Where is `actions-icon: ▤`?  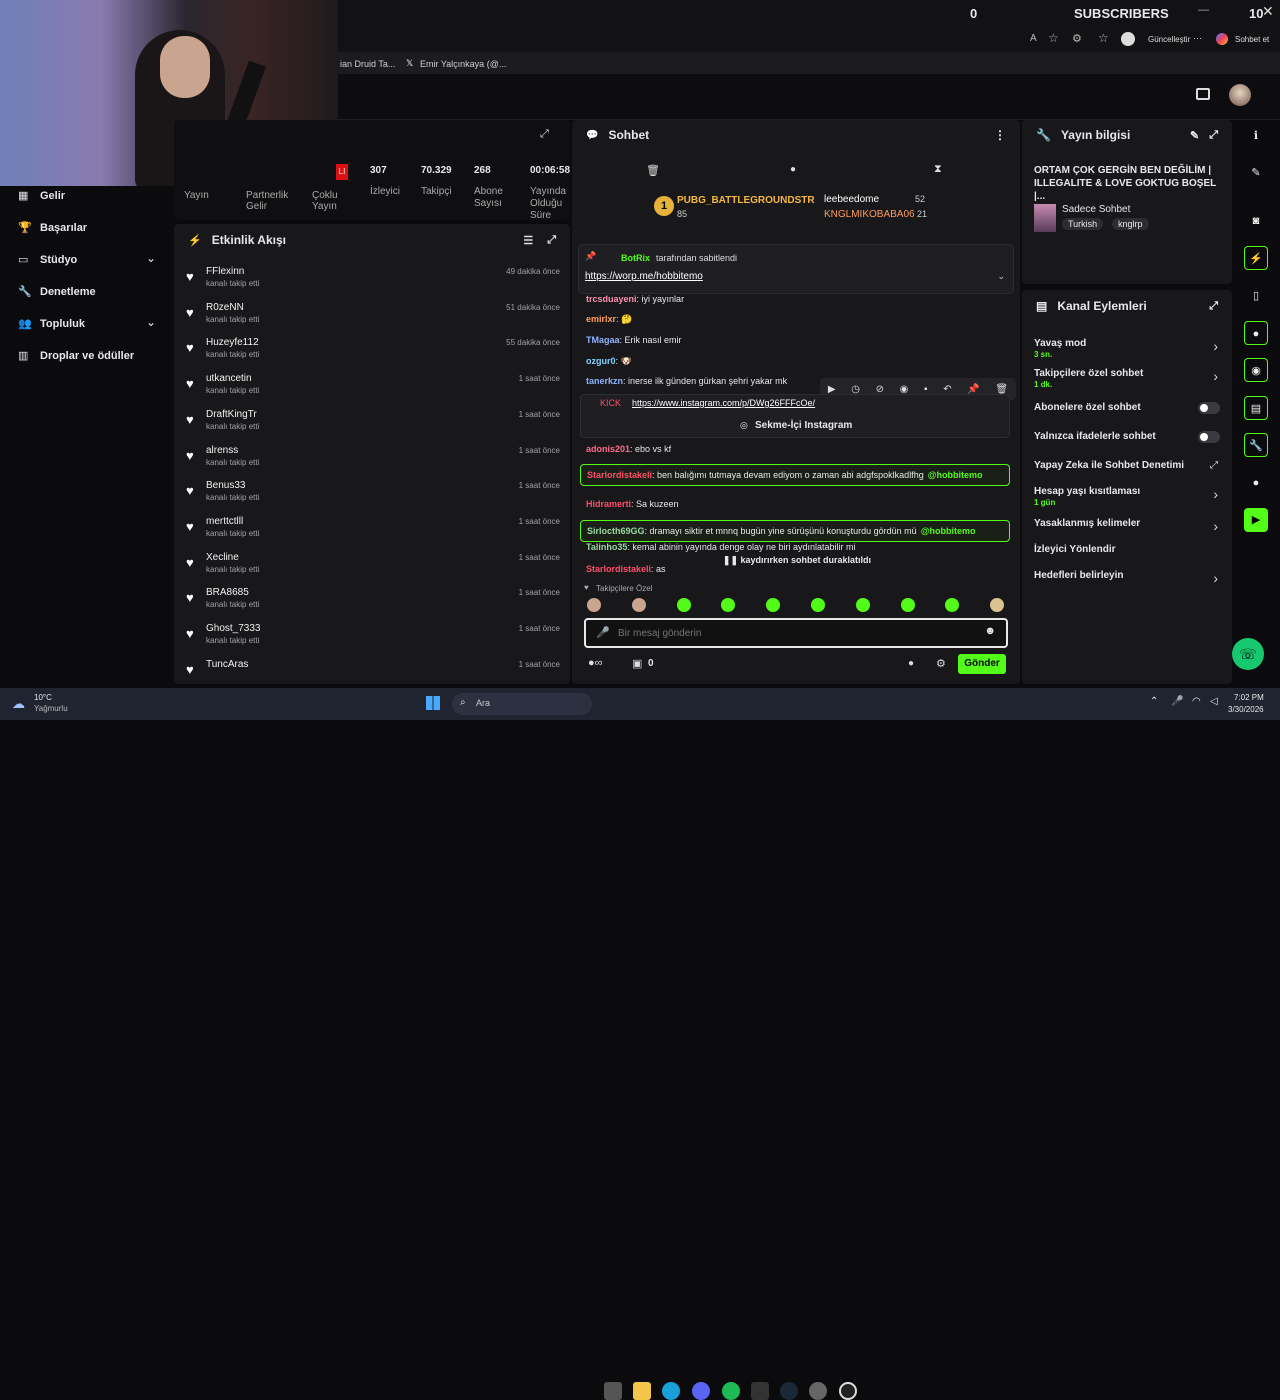 actions-icon: ▤ is located at coordinates (1256, 408).